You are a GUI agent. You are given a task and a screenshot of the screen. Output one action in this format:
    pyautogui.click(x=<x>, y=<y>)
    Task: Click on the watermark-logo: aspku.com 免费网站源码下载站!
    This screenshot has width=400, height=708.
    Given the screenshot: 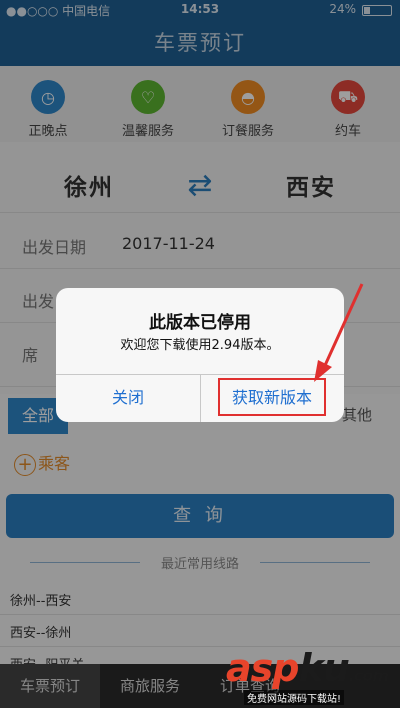 What is the action you would take?
    pyautogui.click(x=312, y=675)
    